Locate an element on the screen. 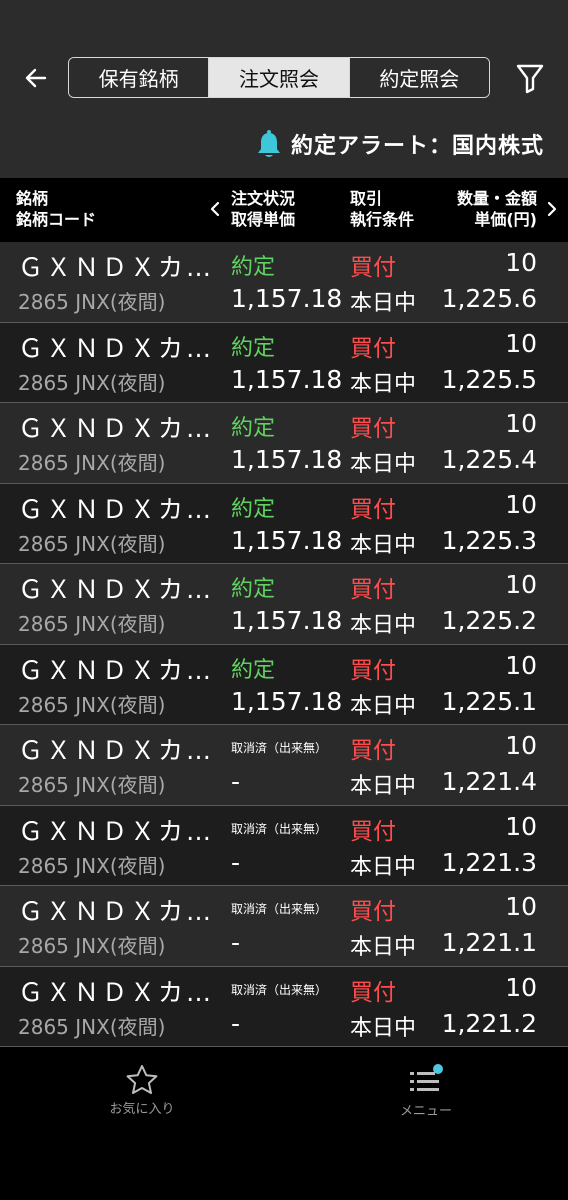 This screenshot has height=1200, width=568. unit-price: 1,225.2 is located at coordinates (489, 620).